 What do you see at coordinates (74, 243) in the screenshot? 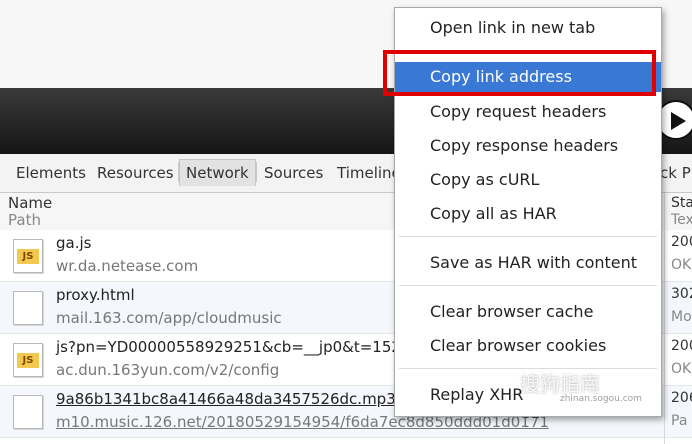
I see `request-name: ga.js` at bounding box center [74, 243].